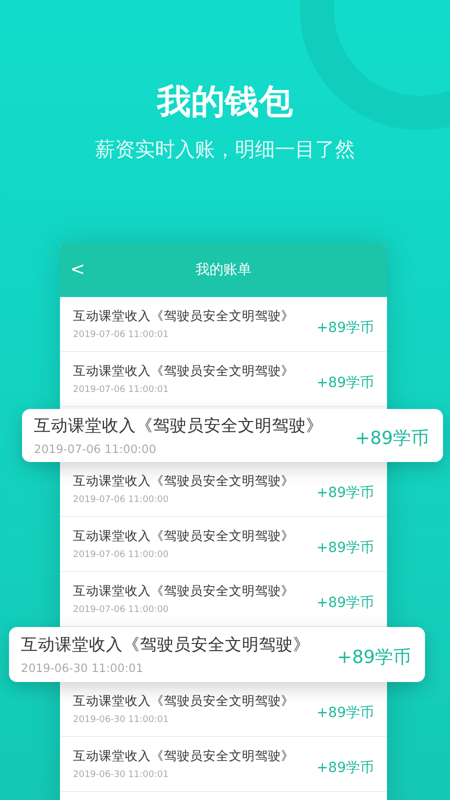  I want to click on tagline: 薪资实时入账，明细一目了然, so click(225, 149).